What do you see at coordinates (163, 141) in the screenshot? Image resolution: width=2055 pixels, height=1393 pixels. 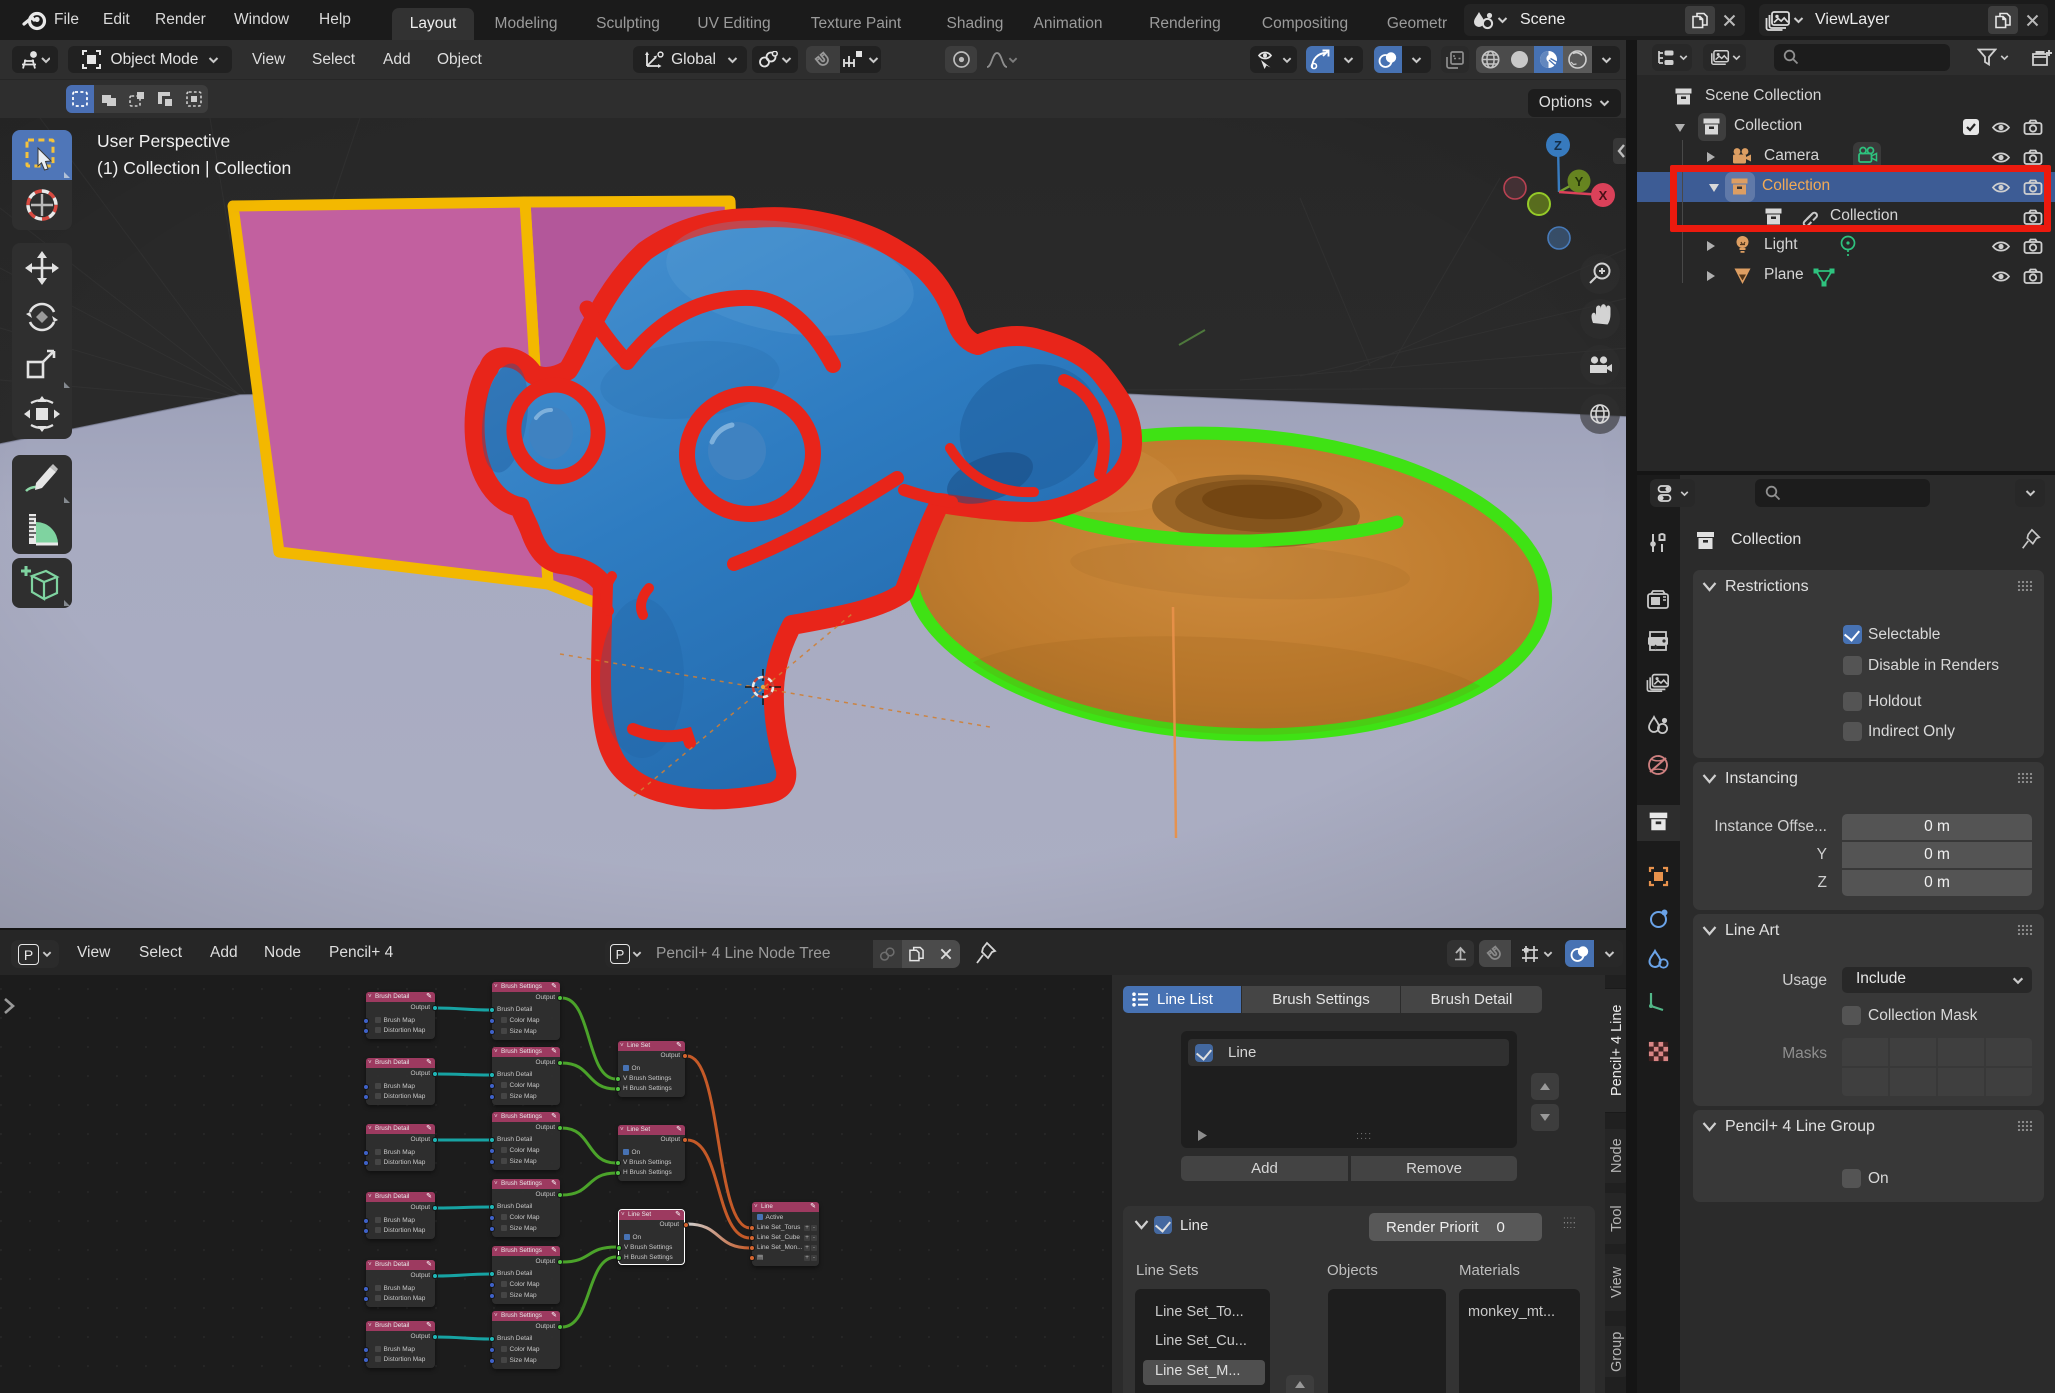 I see `svg-text: User Perspective` at bounding box center [163, 141].